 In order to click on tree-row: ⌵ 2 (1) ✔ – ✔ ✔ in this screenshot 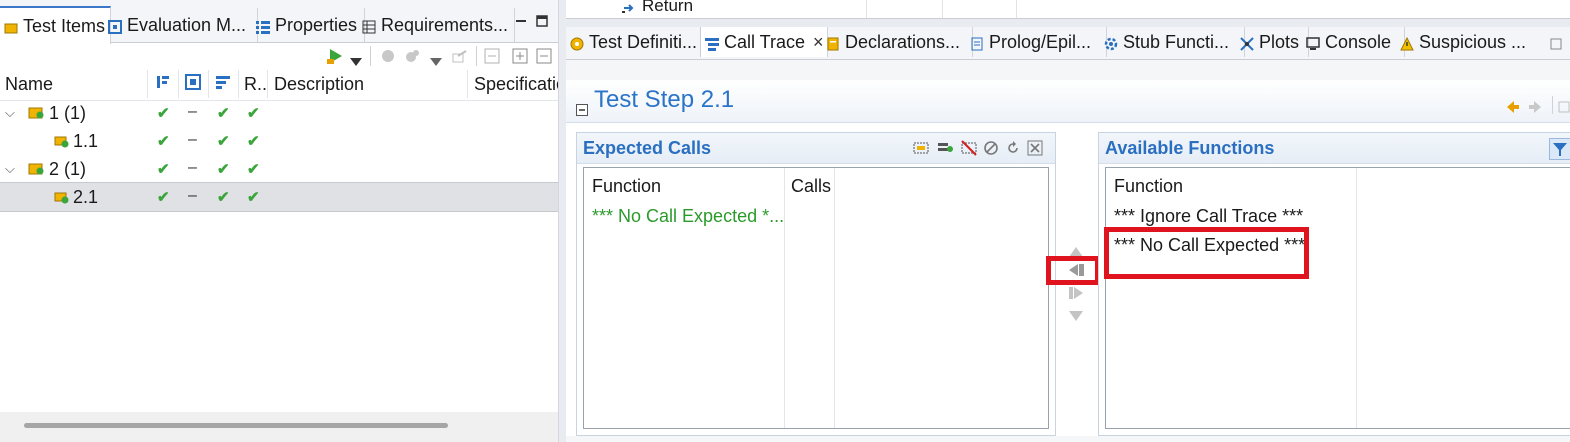, I will do `click(279, 169)`.